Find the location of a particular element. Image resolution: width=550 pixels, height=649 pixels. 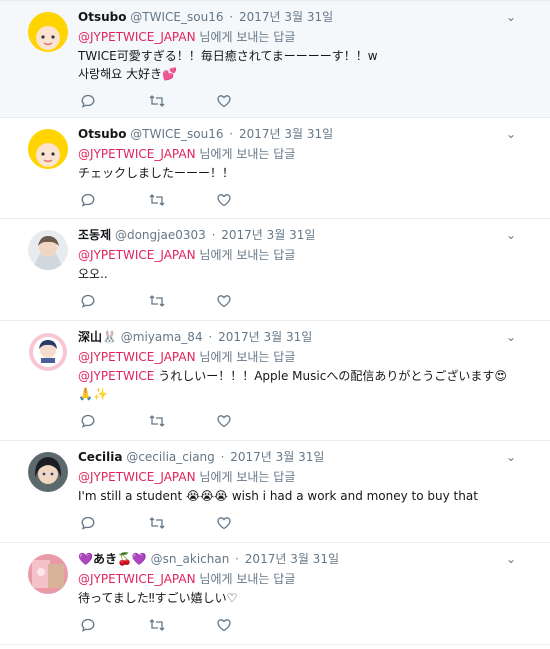

text-mention: @JYPETWICE is located at coordinates (116, 376).